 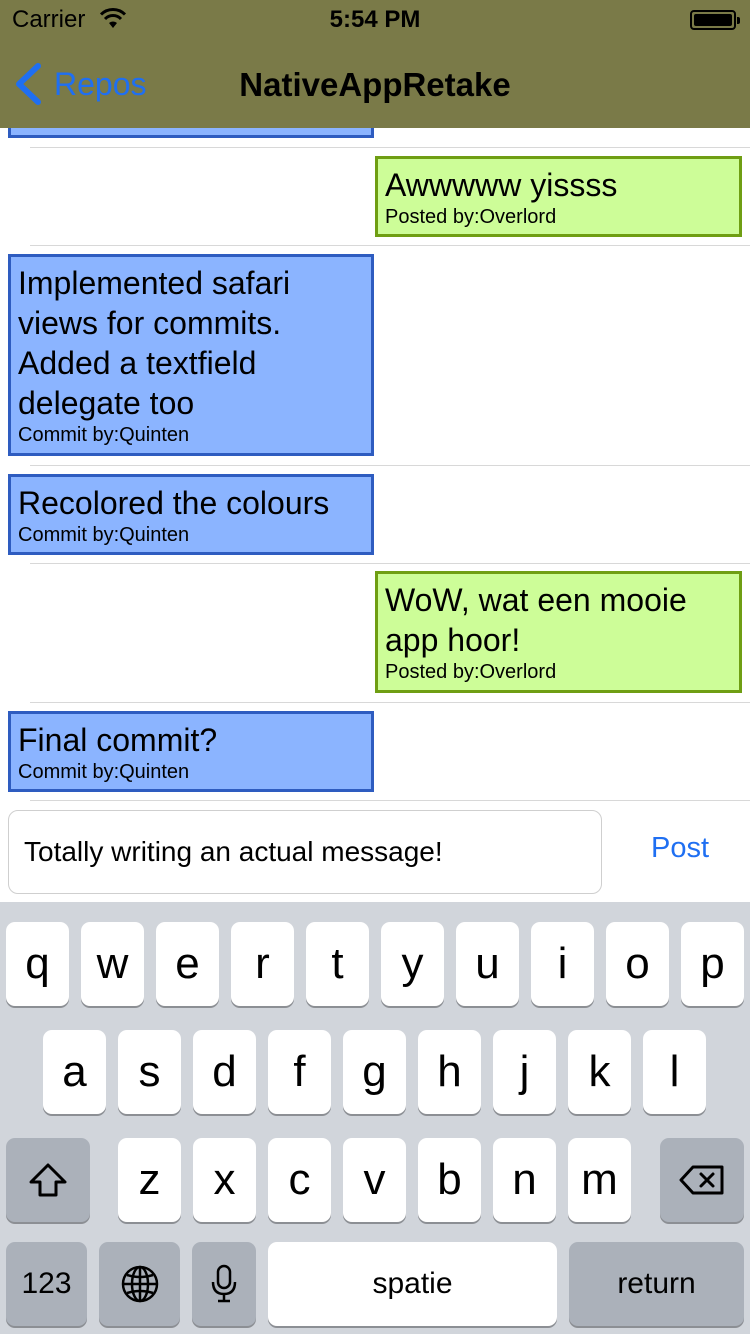 I want to click on navigation-bar: Repos NativeAppRetake, so click(x=375, y=84).